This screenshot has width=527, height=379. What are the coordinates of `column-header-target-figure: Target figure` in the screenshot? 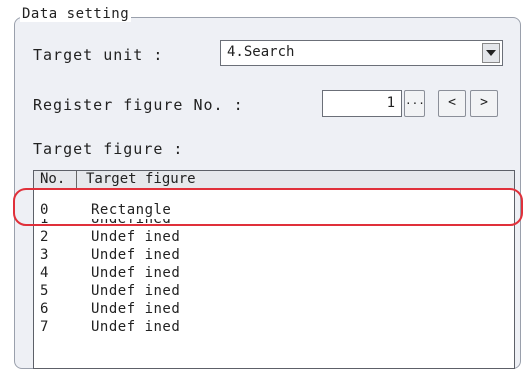 It's located at (141, 179).